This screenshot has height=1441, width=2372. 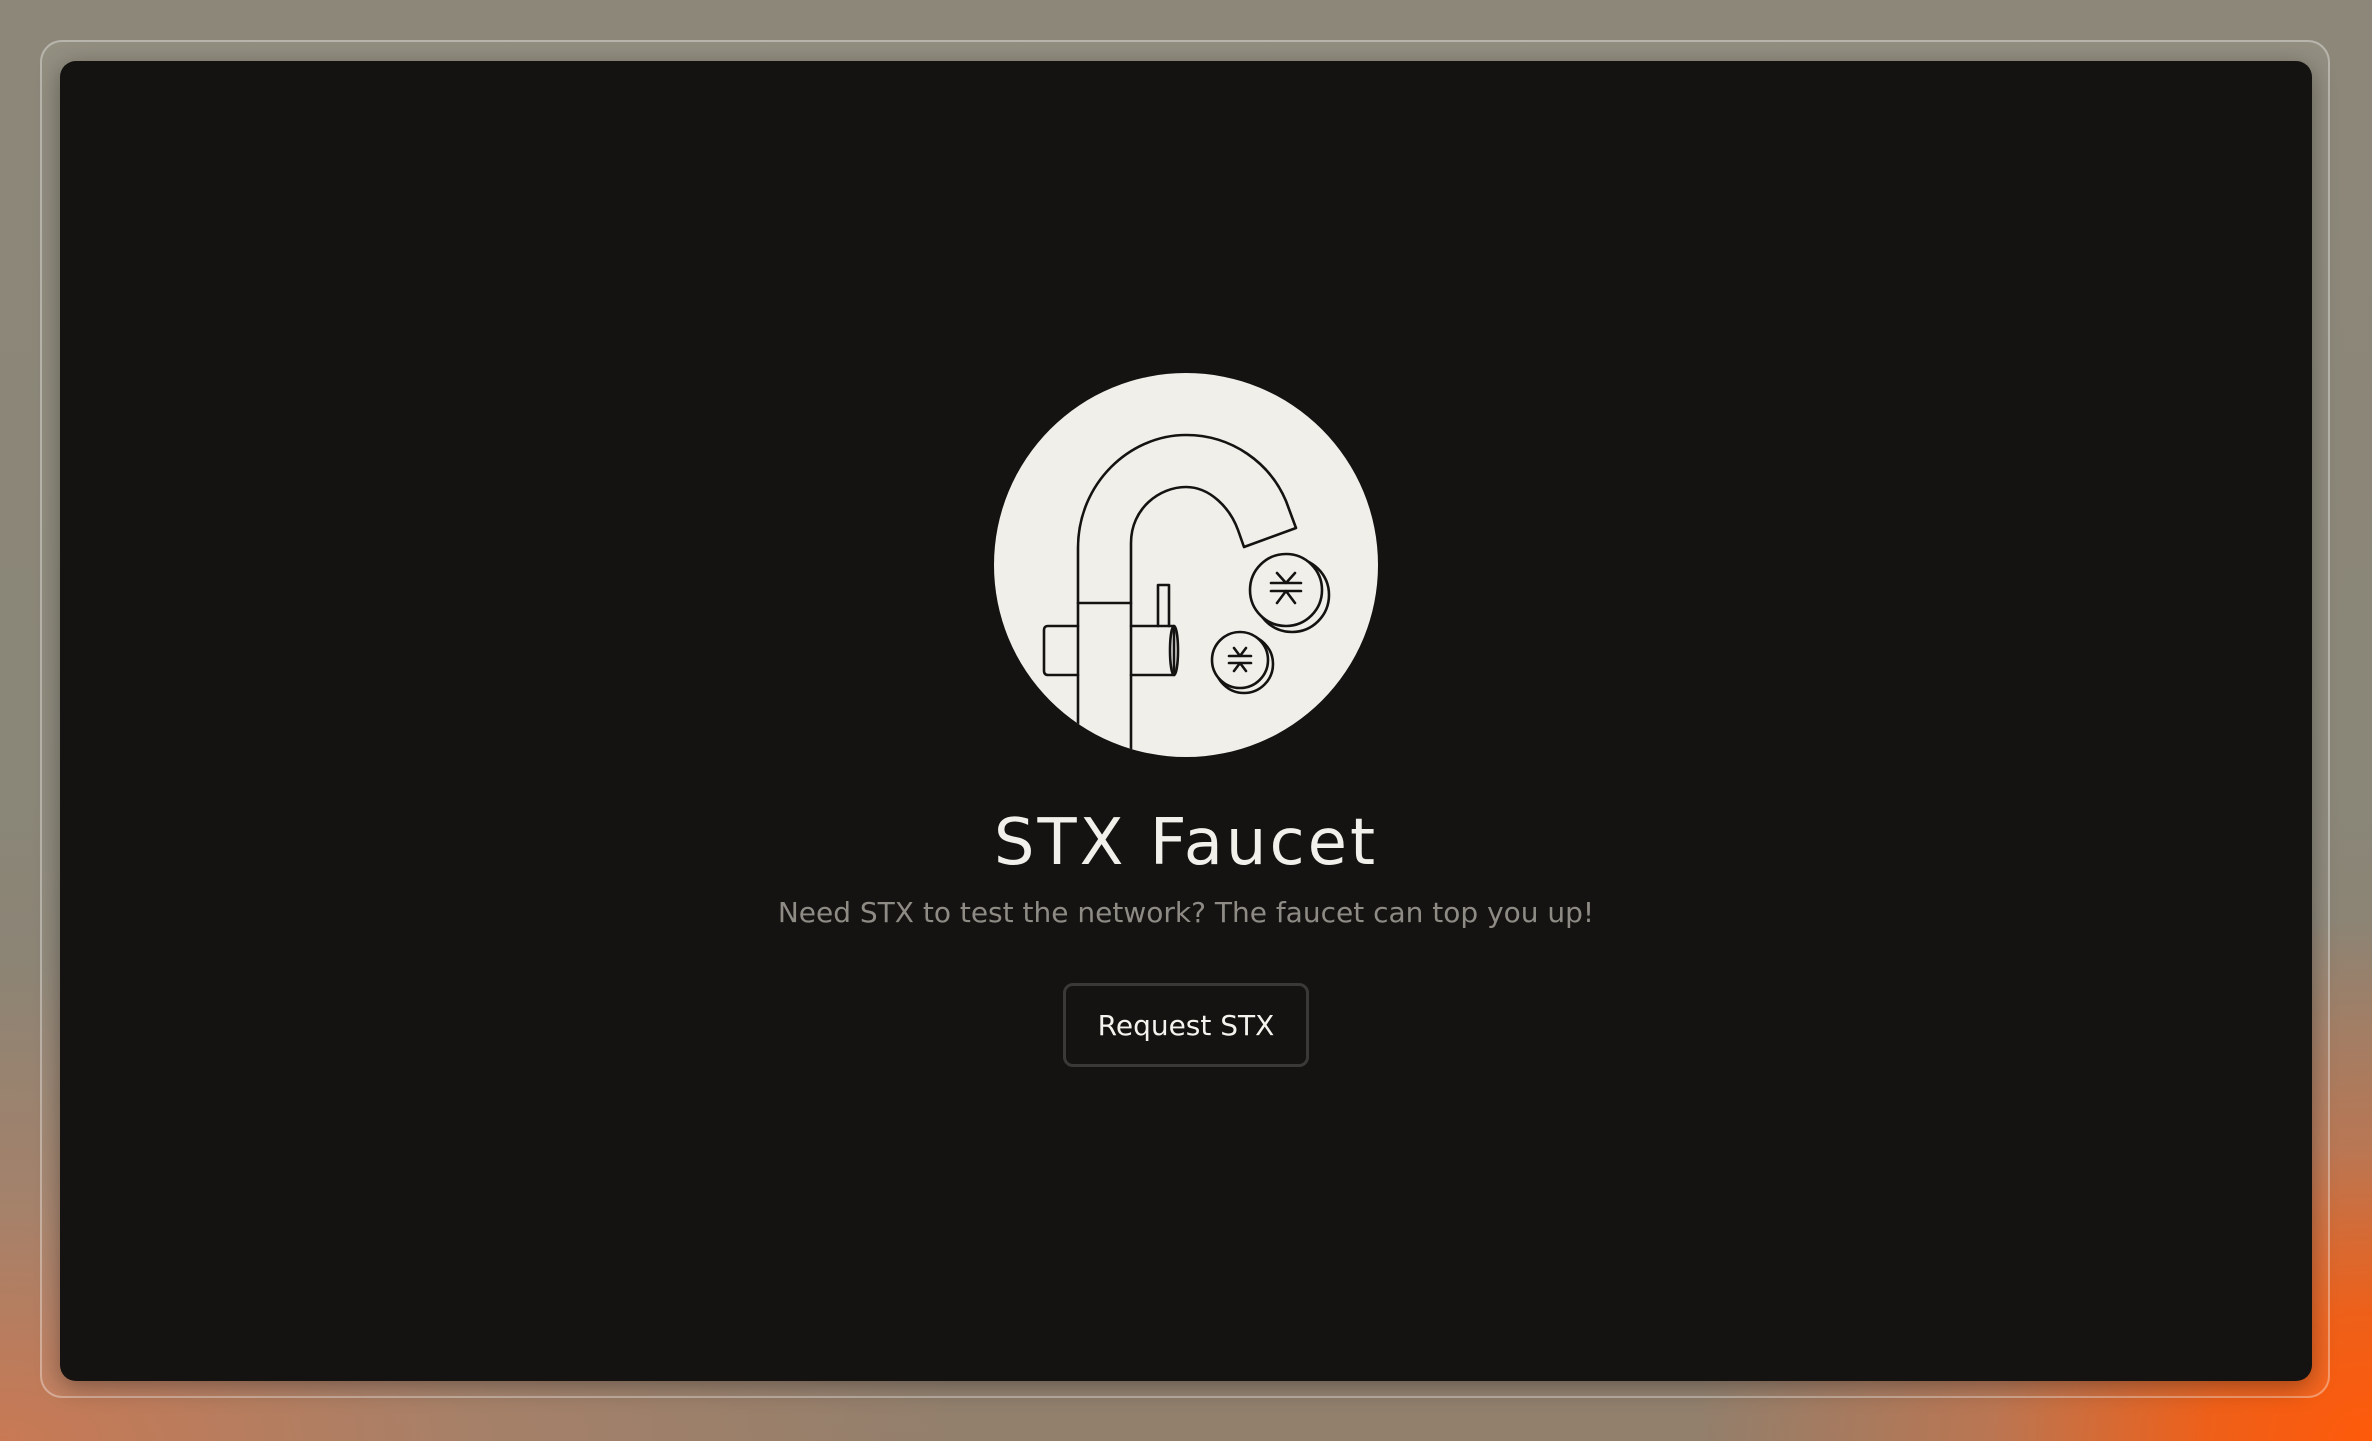 I want to click on page-title: STX Faucet, so click(x=1186, y=843).